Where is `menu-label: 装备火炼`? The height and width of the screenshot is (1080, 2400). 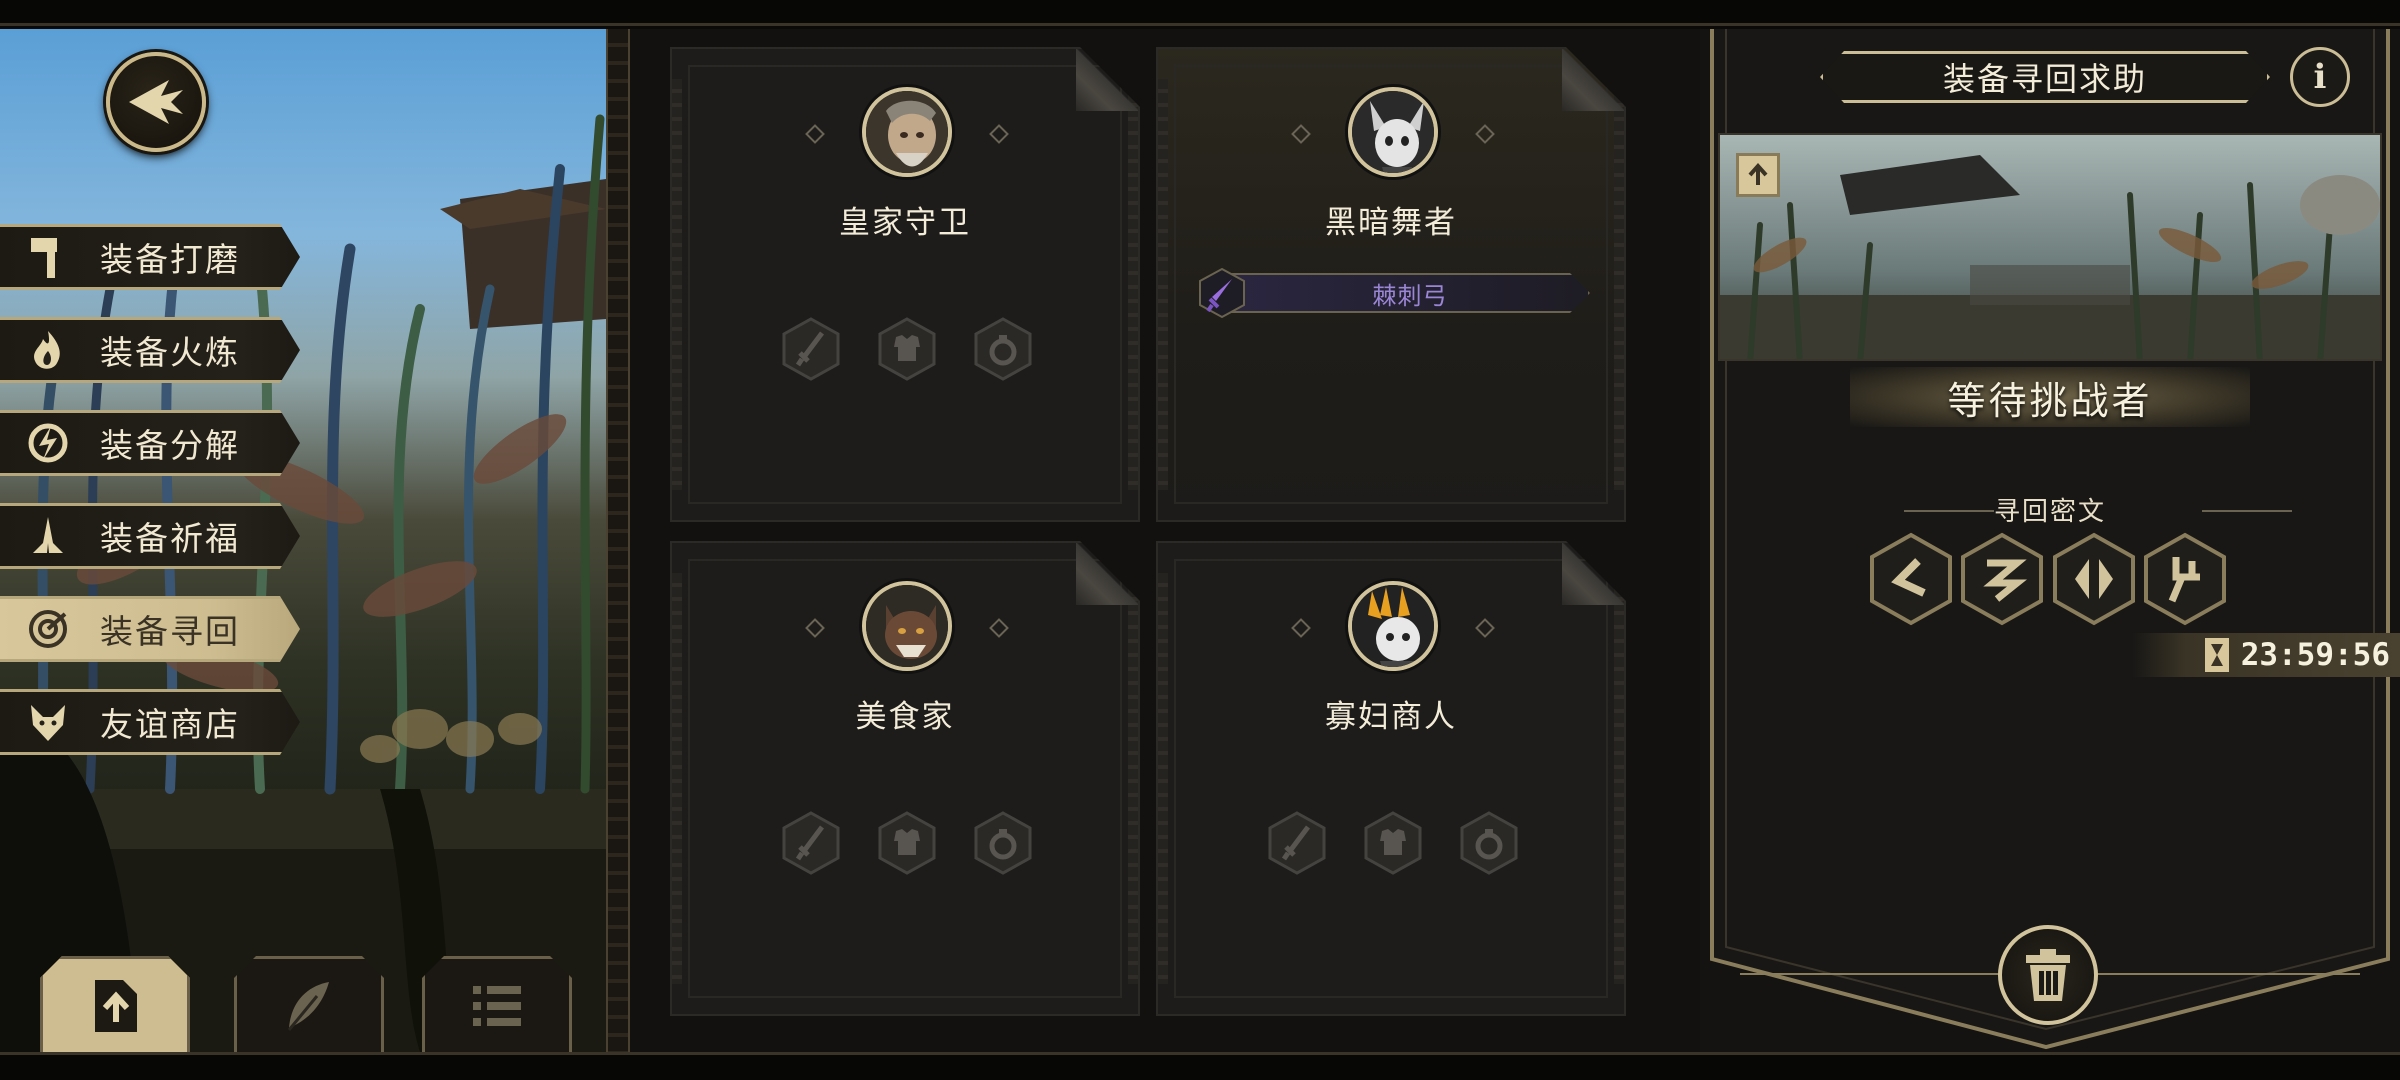 menu-label: 装备火炼 is located at coordinates (170, 352).